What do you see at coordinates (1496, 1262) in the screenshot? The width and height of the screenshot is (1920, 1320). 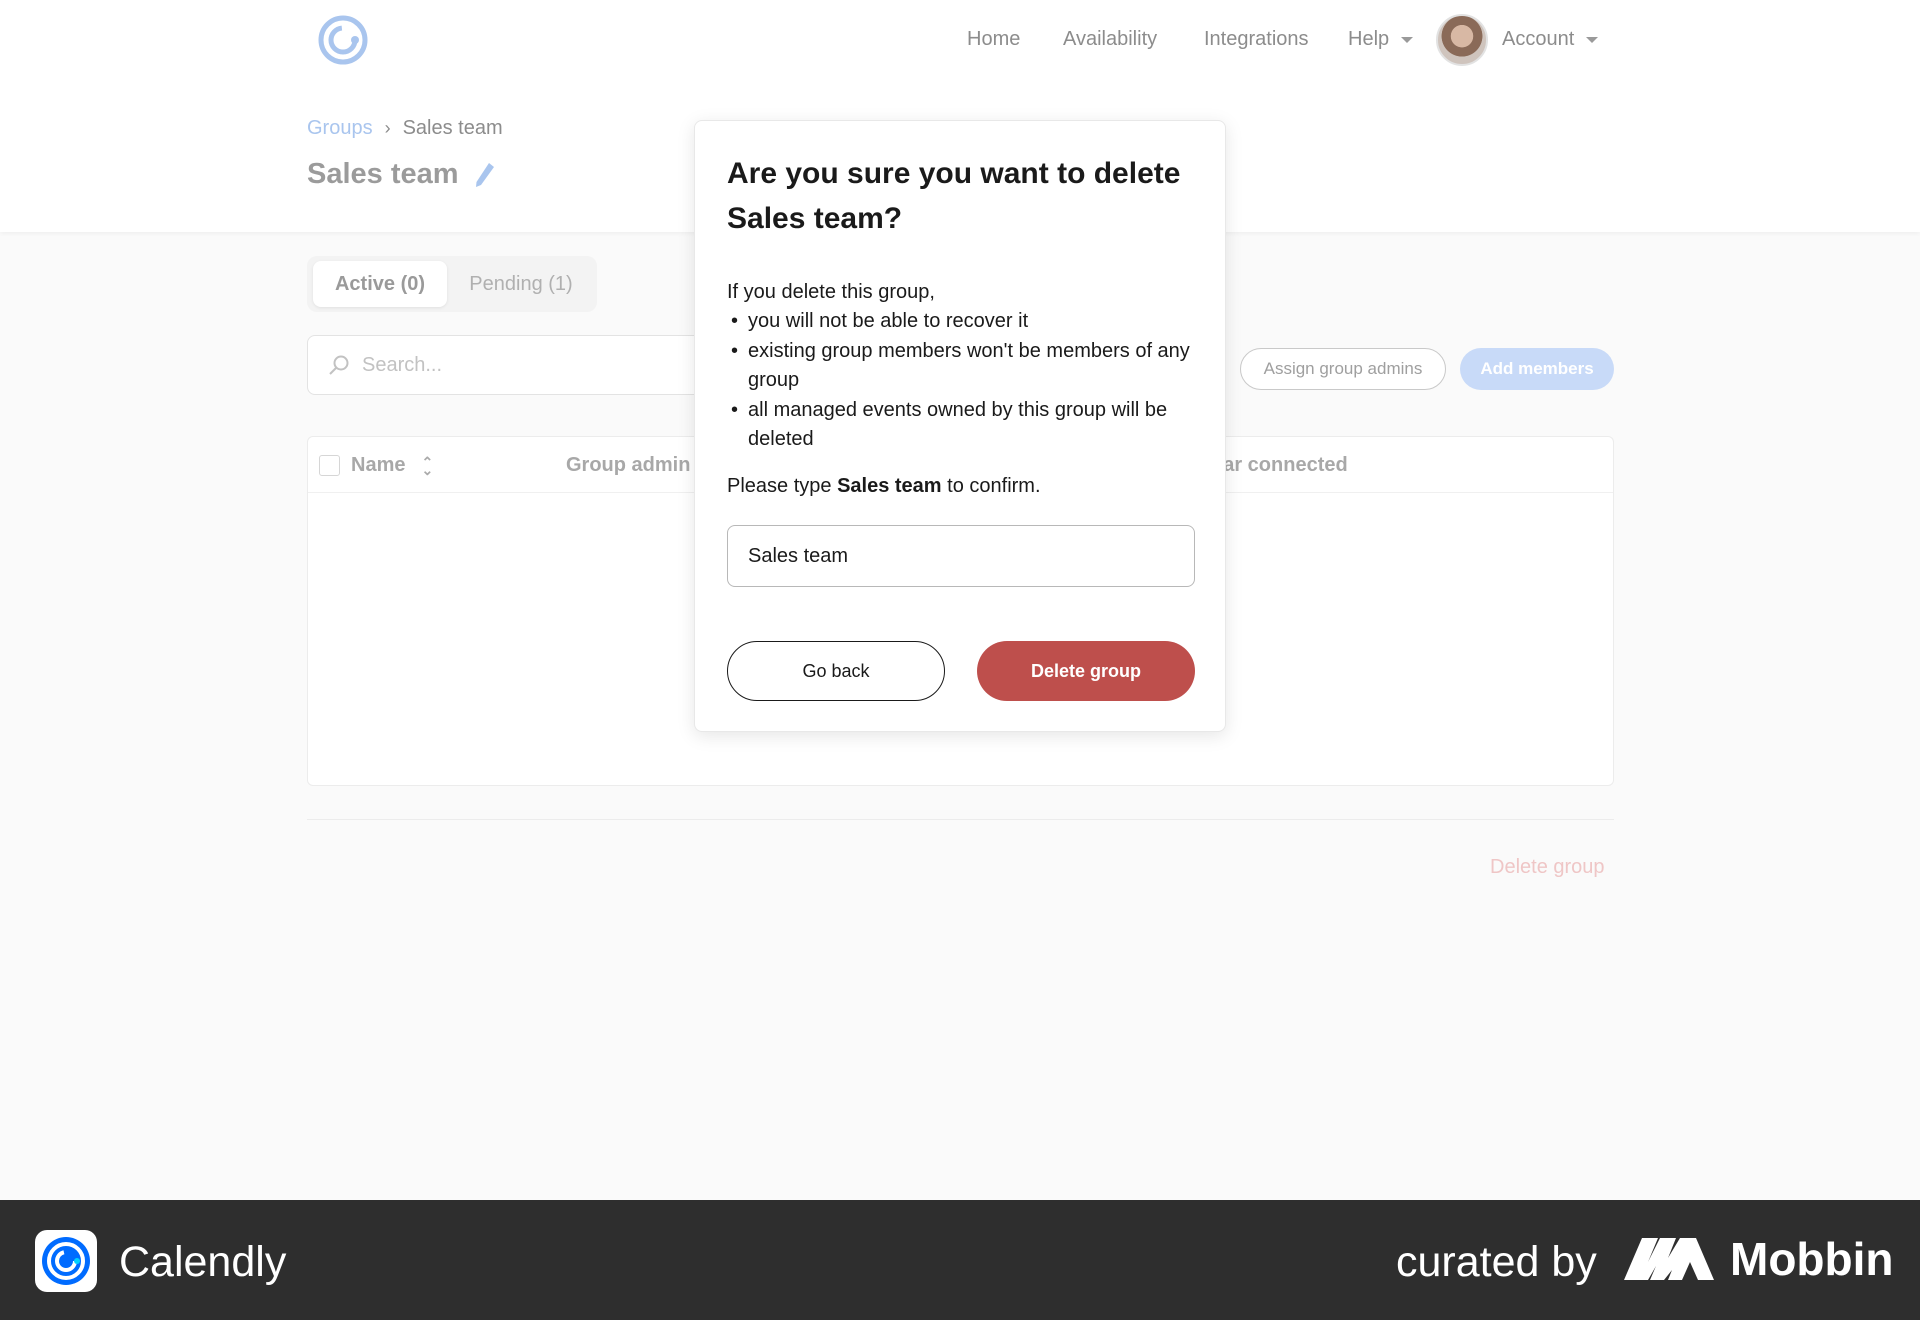 I see `footer-curated-by: curated by` at bounding box center [1496, 1262].